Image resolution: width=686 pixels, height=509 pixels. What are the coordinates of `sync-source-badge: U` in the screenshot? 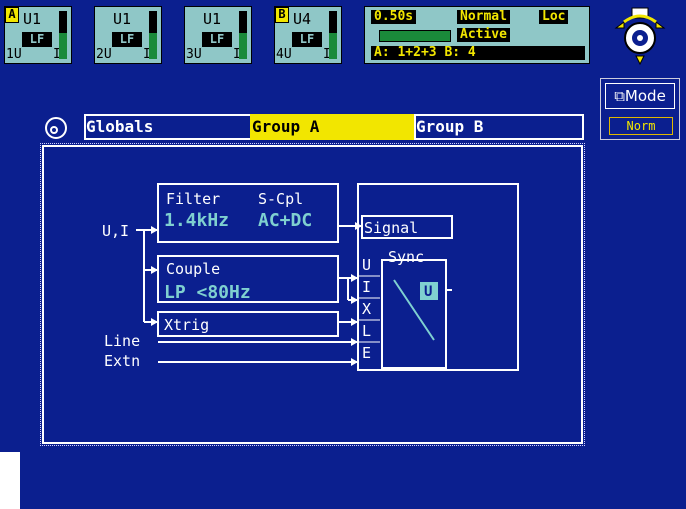 It's located at (428, 292).